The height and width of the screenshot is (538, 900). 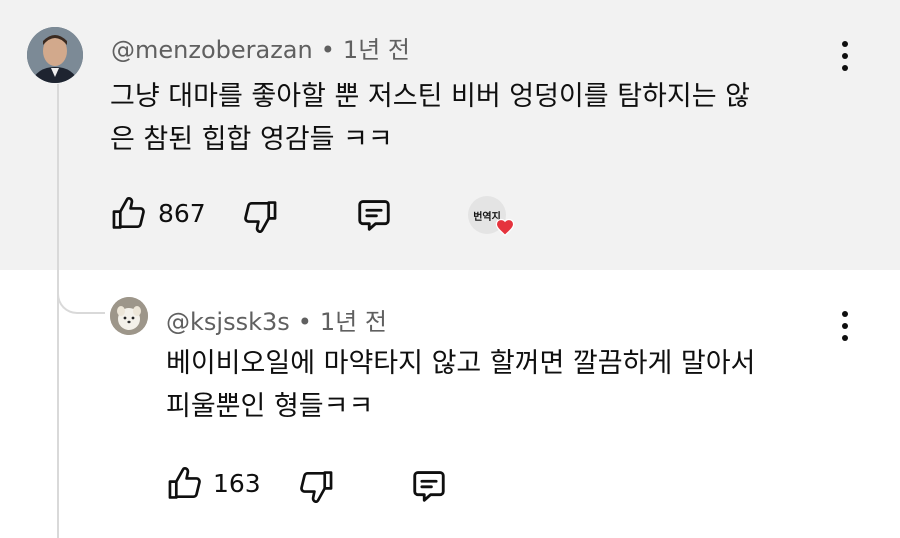 I want to click on replier-avatar, so click(x=129, y=316).